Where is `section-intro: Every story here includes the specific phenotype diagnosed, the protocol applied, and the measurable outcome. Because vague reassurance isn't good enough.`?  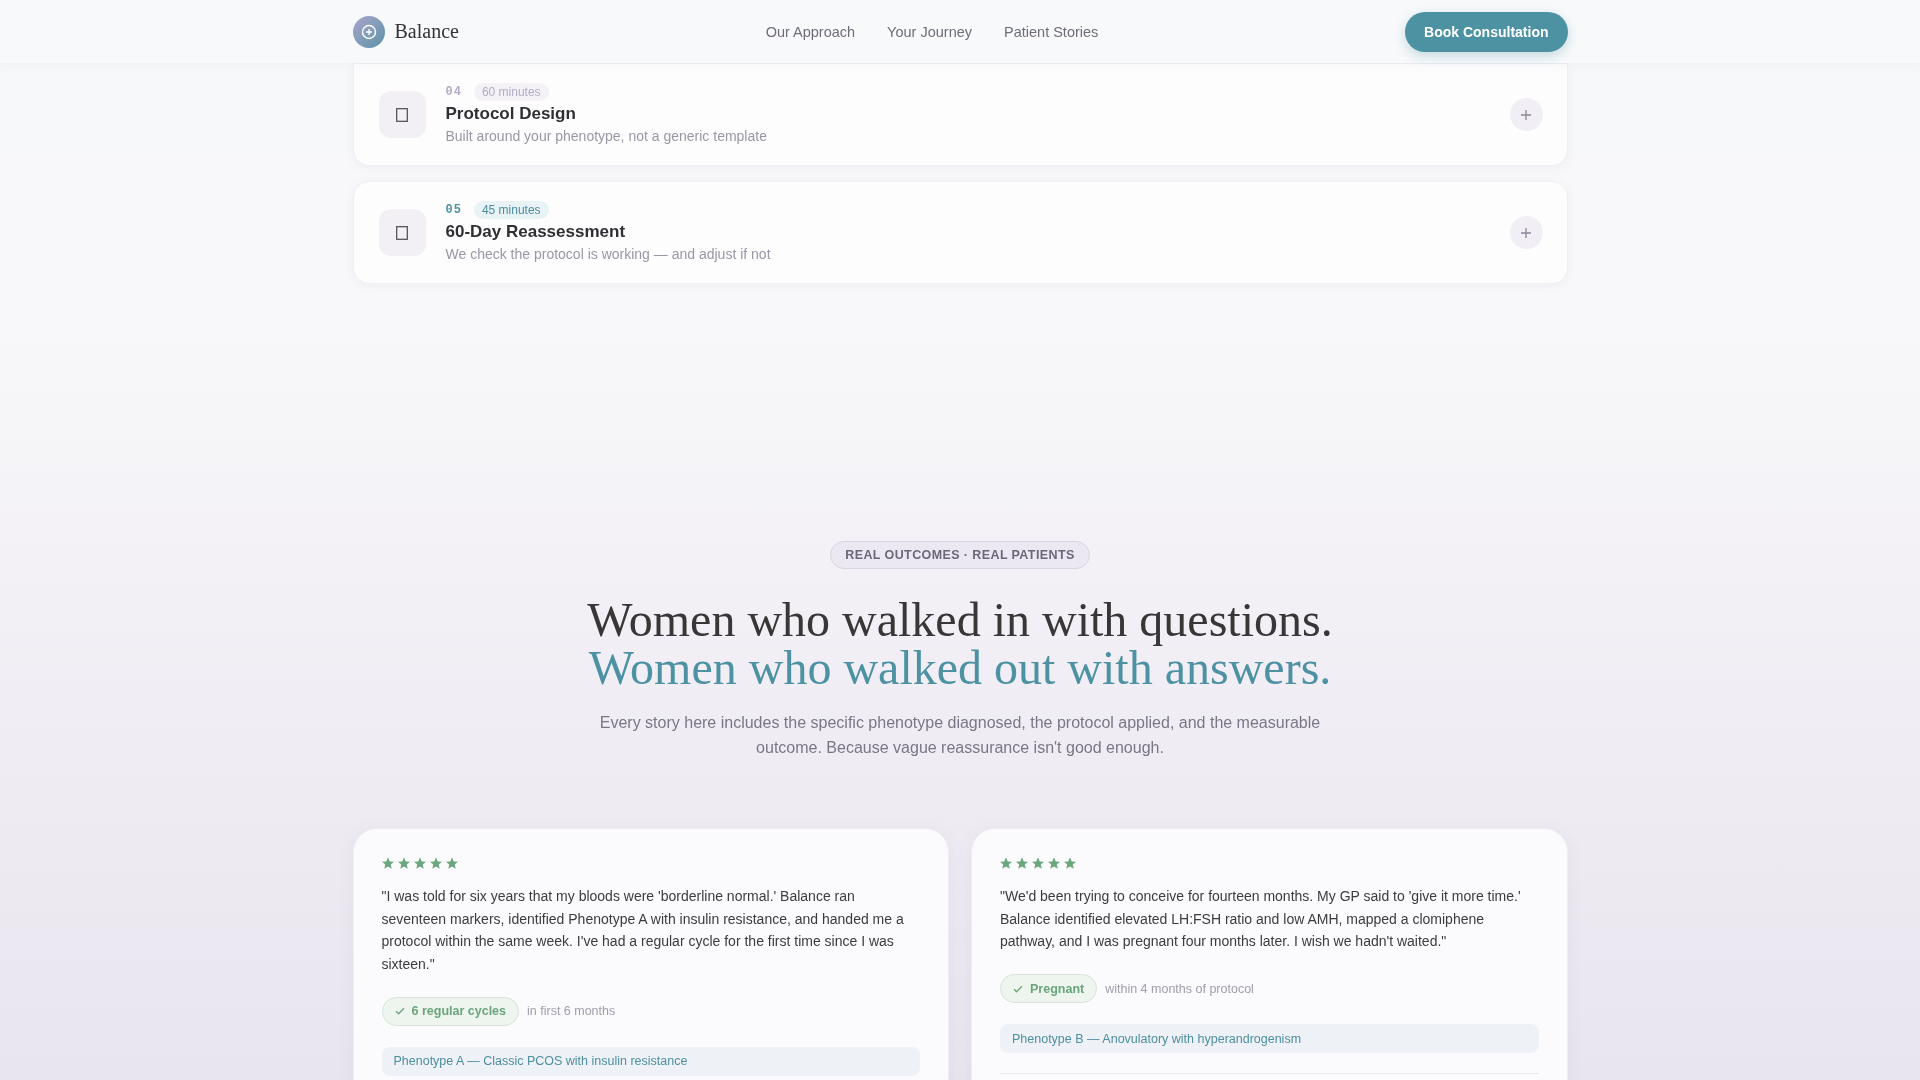
section-intro: Every story here includes the specific phenotype diagnosed, the protocol applied, and the measurable outcome. Because vague reassurance isn't good enough. is located at coordinates (960, 735).